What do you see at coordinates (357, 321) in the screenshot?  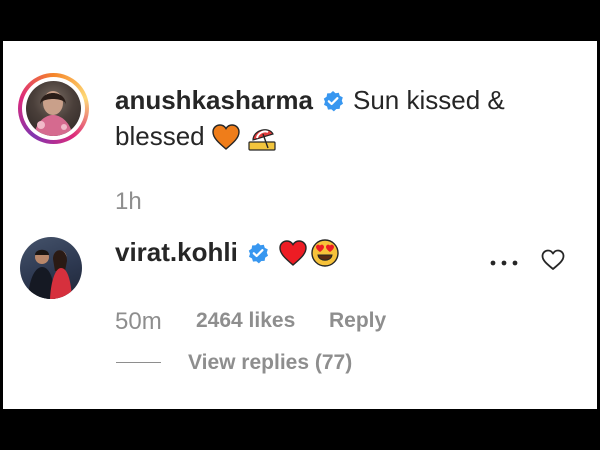 I see `reply-button: Reply` at bounding box center [357, 321].